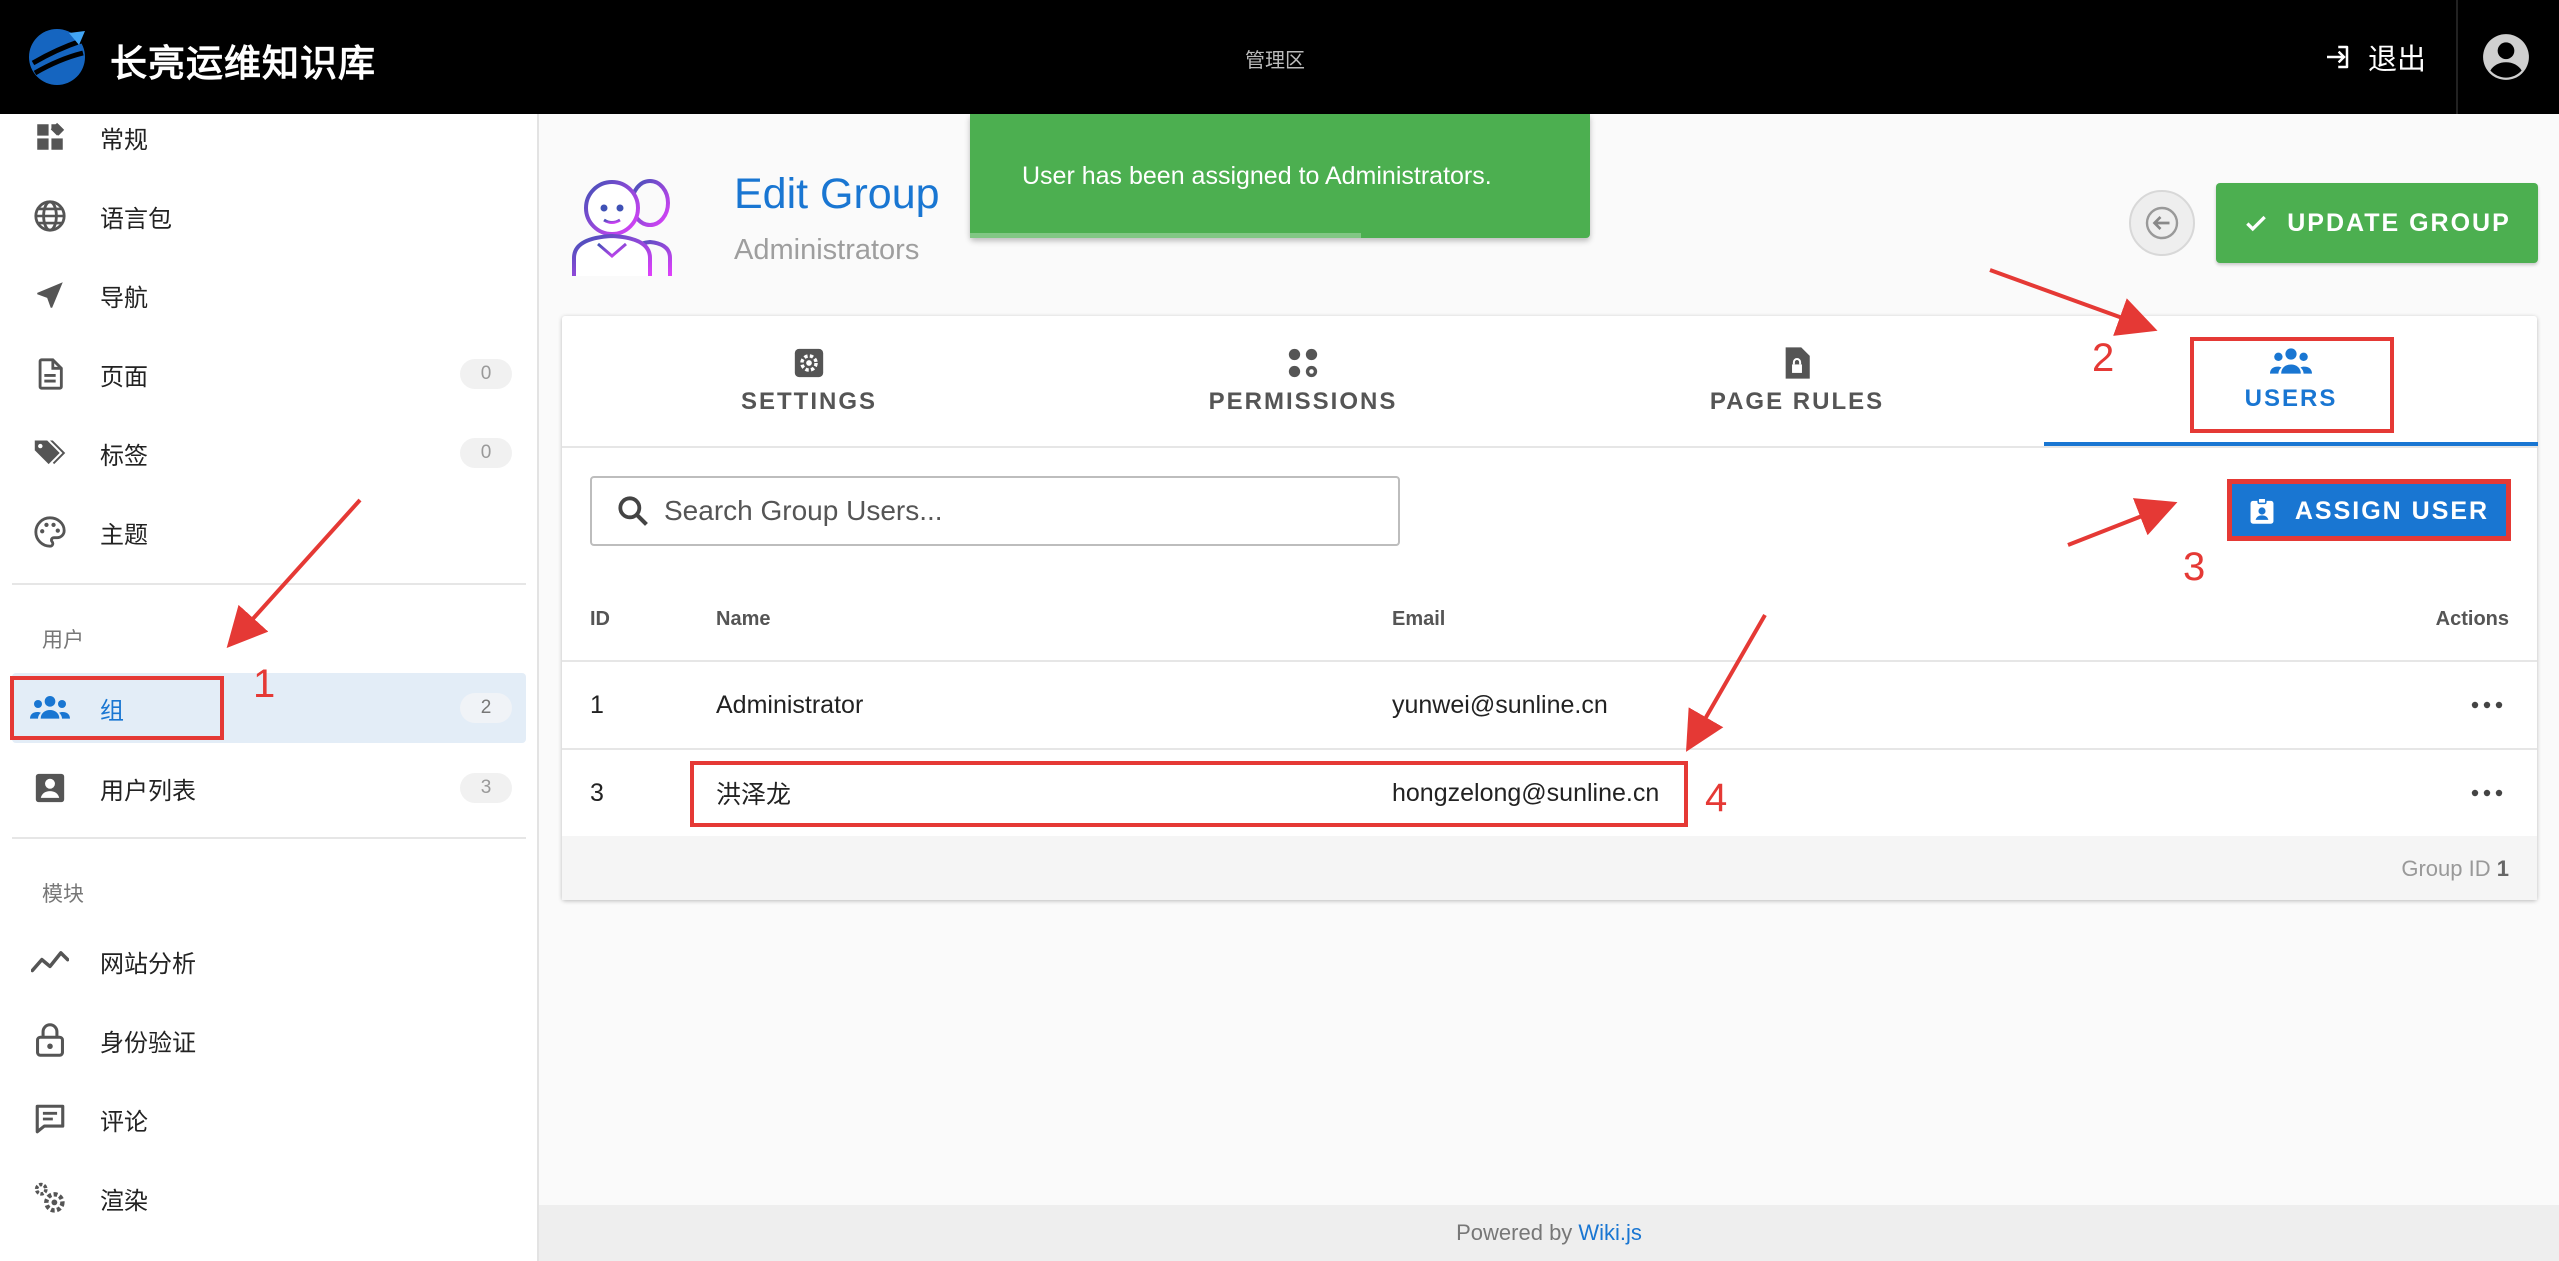 This screenshot has width=2559, height=1261. Describe the element at coordinates (50, 532) in the screenshot. I see `palette-icon` at that location.